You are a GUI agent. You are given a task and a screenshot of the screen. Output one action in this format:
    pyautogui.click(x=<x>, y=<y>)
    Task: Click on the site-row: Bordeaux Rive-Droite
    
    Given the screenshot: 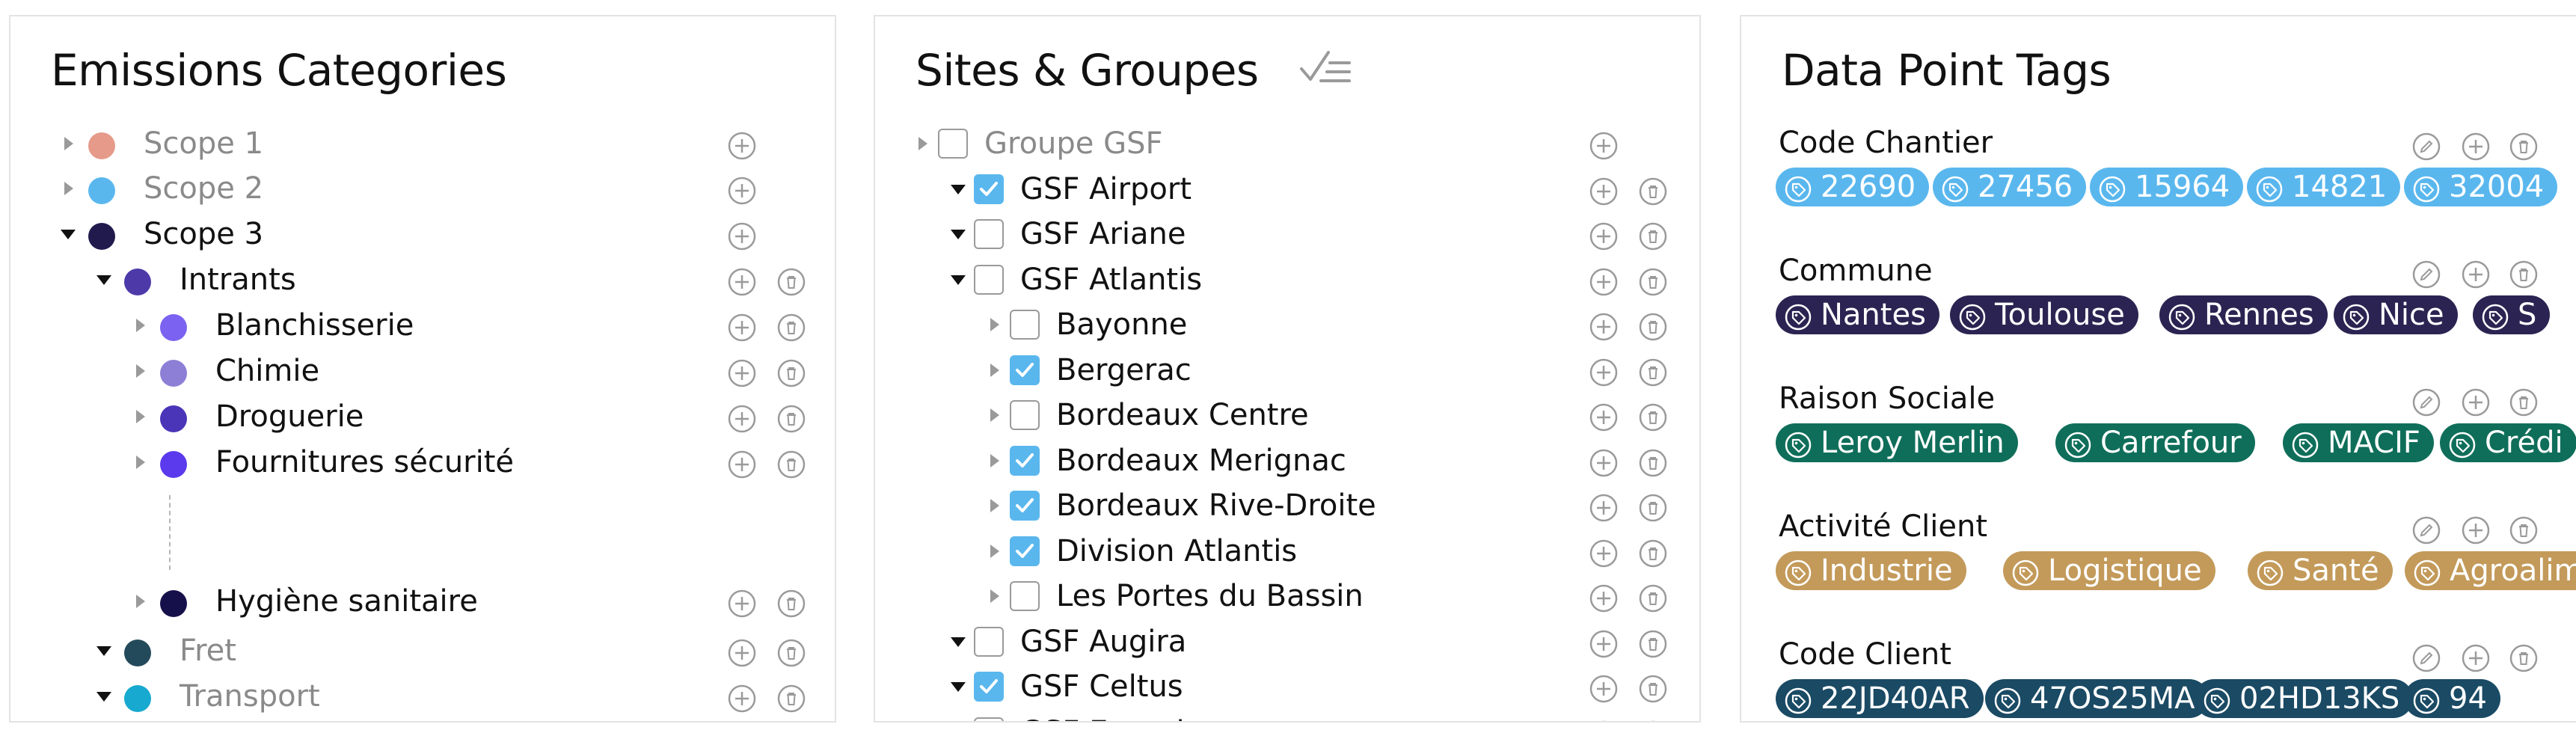 What is the action you would take?
    pyautogui.click(x=1287, y=505)
    